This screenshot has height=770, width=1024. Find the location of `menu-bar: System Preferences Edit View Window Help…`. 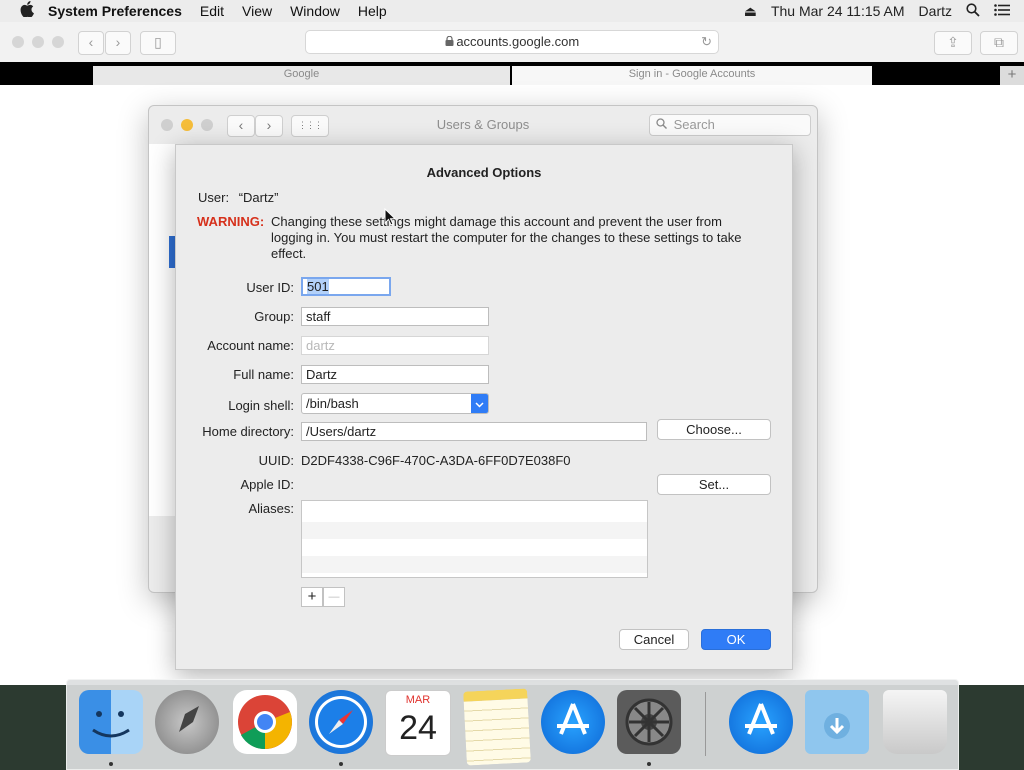

menu-bar: System Preferences Edit View Window Help… is located at coordinates (512, 11).